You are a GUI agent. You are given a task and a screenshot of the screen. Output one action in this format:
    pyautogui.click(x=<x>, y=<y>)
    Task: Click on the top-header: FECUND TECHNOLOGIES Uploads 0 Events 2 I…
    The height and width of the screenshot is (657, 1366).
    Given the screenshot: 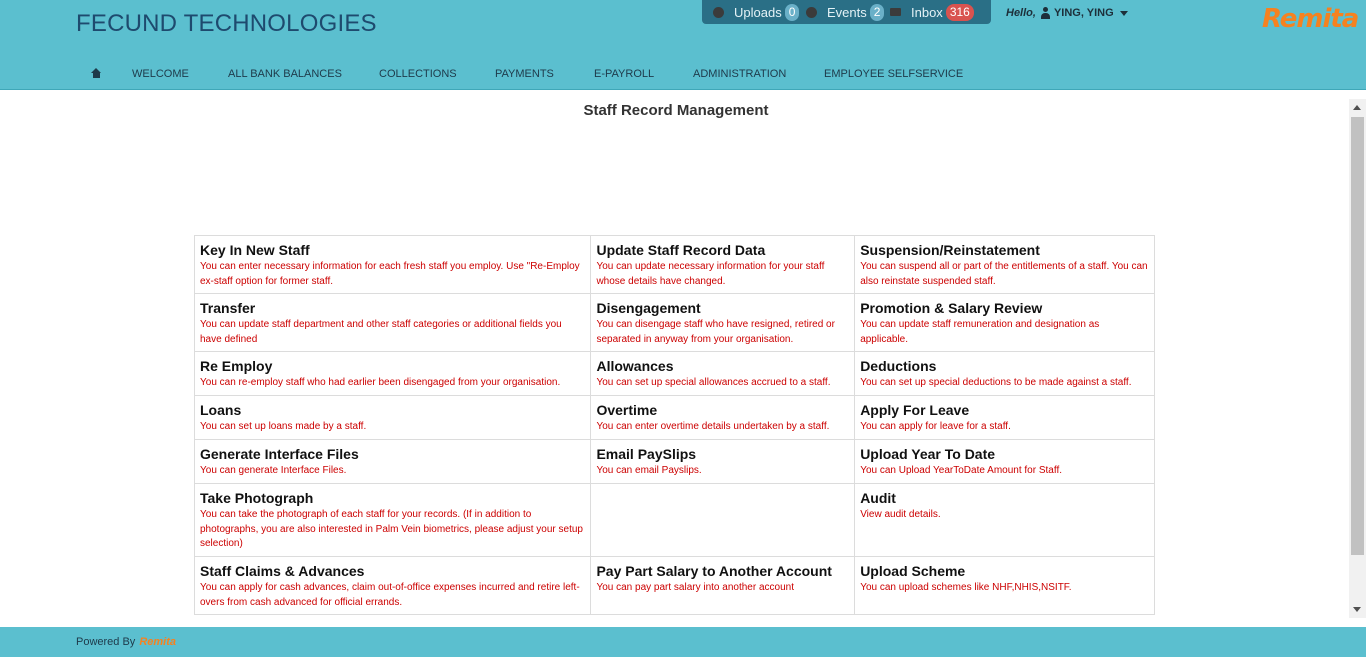 What is the action you would take?
    pyautogui.click(x=683, y=45)
    